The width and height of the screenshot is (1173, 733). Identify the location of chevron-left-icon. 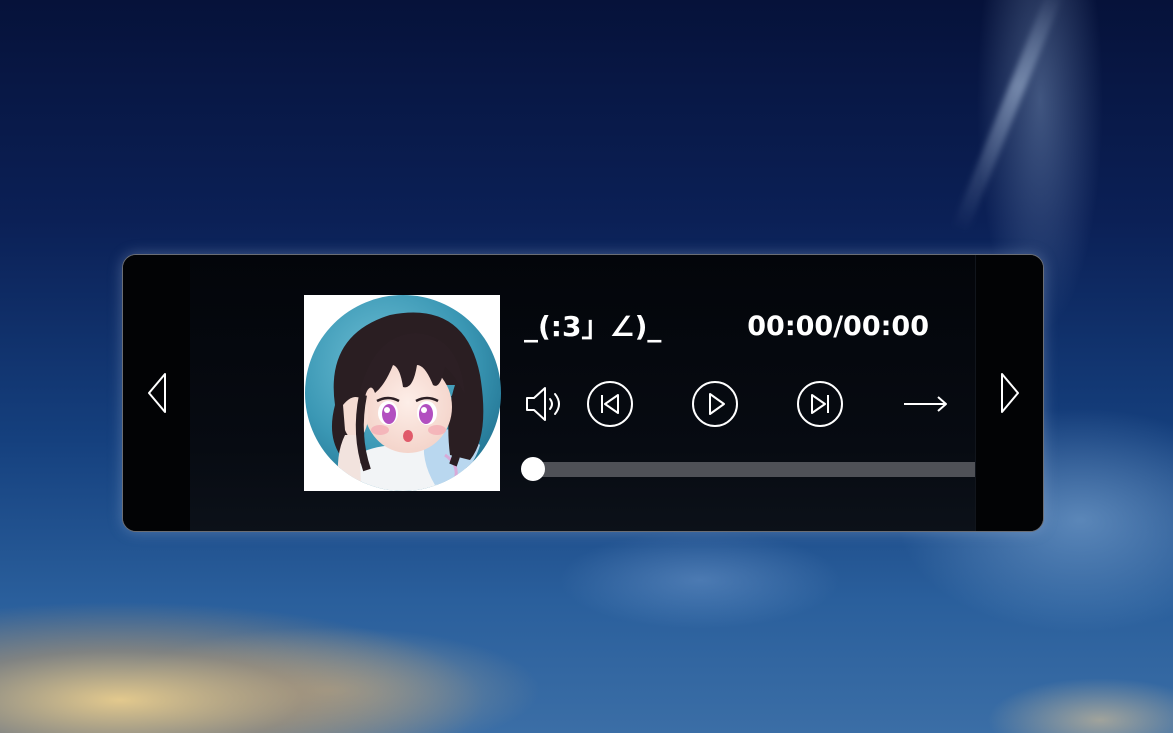
(156, 393).